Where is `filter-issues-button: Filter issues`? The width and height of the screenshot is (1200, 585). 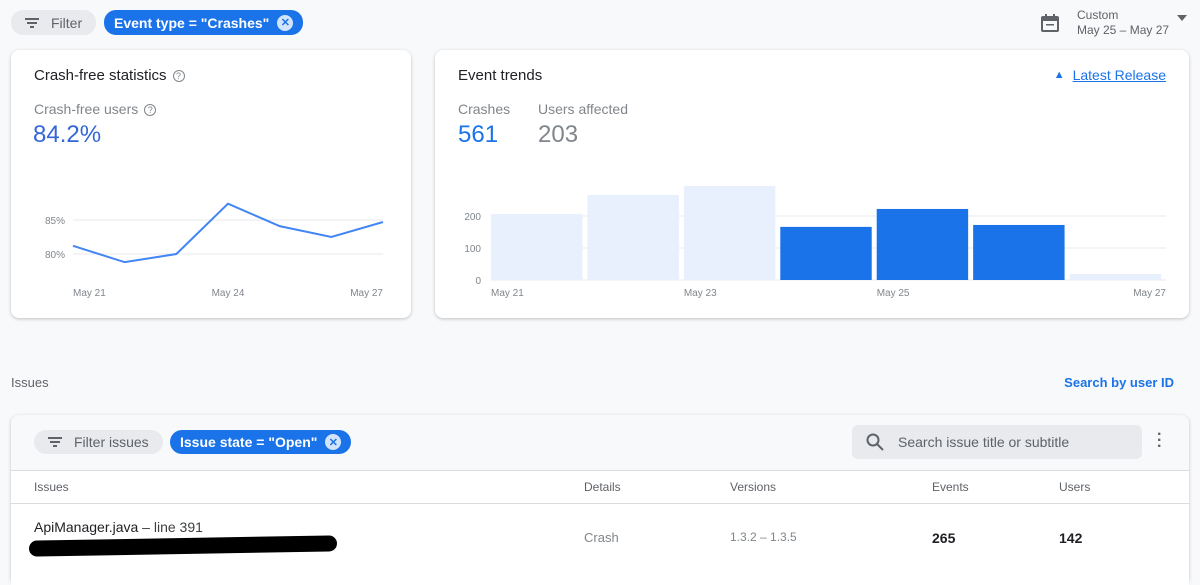
filter-issues-button: Filter issues is located at coordinates (98, 442).